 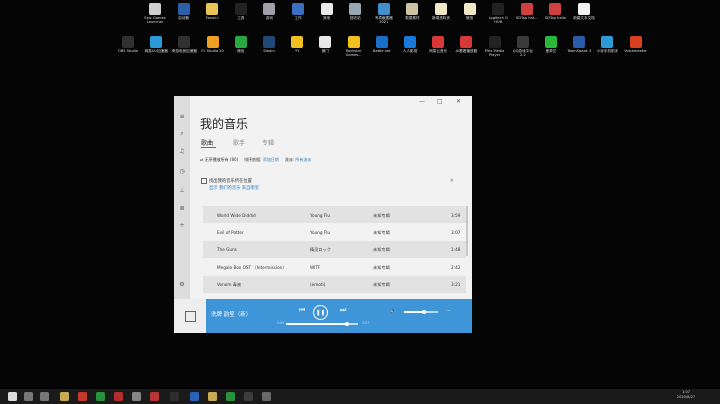 I want to click on desktop-shortcut: 数据素材, so click(x=412, y=11).